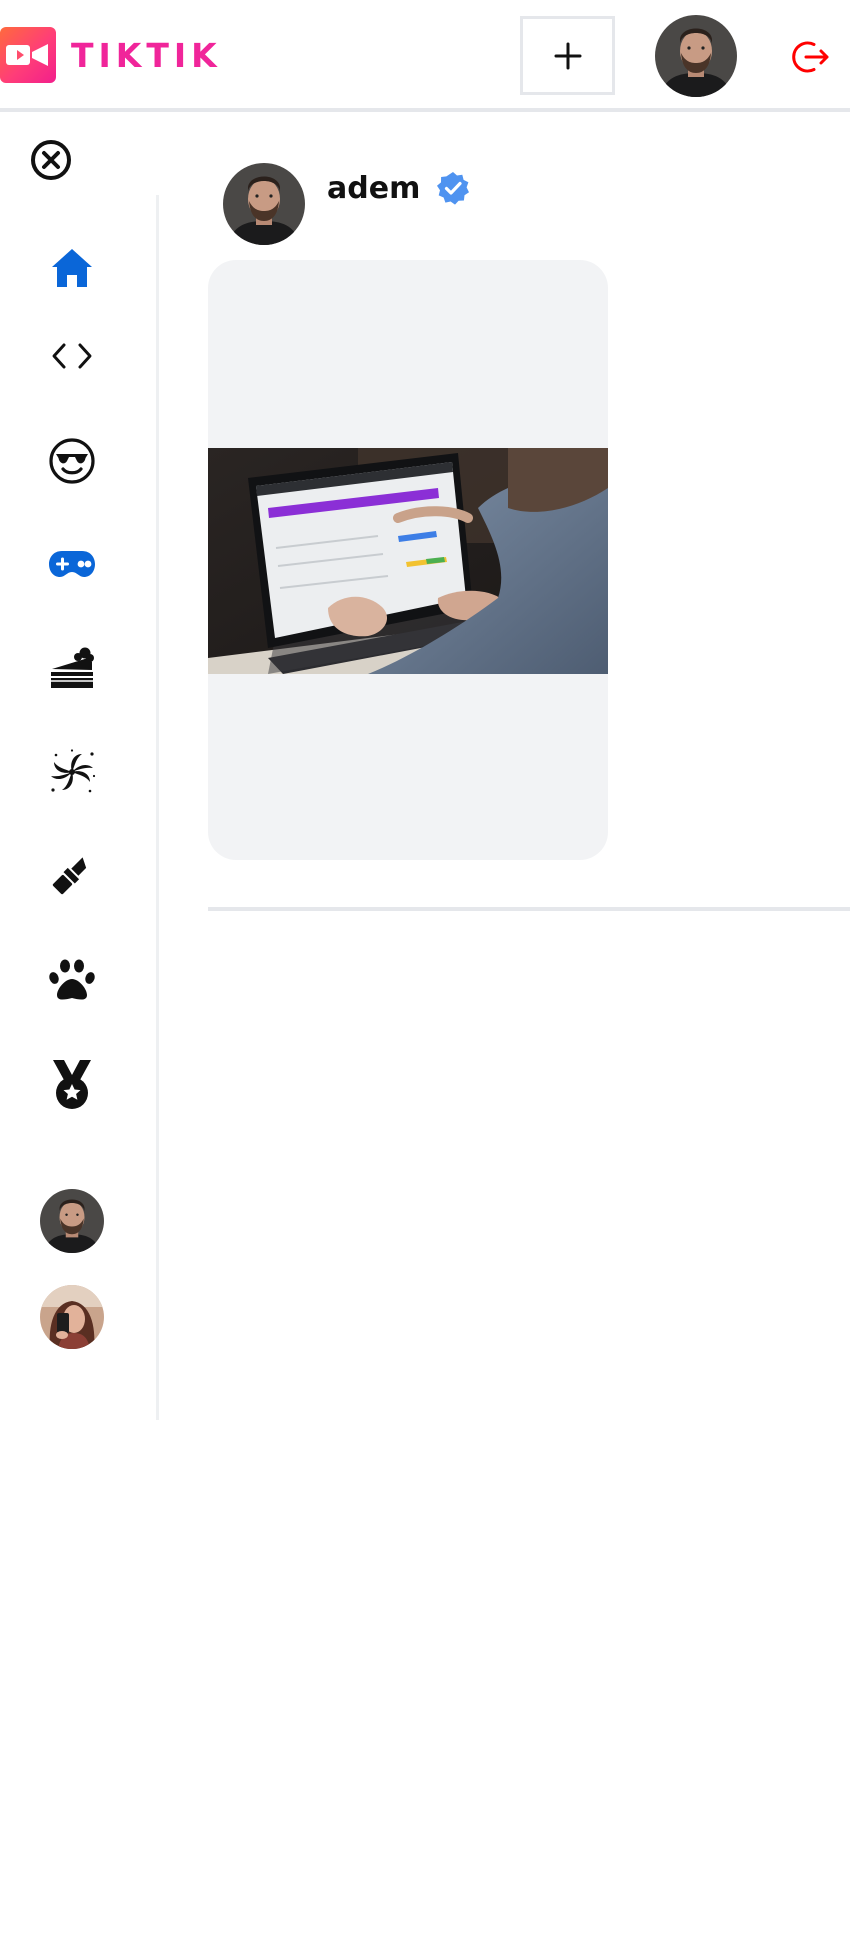 Image resolution: width=850 pixels, height=1933 pixels. I want to click on topic-animals, so click(72, 980).